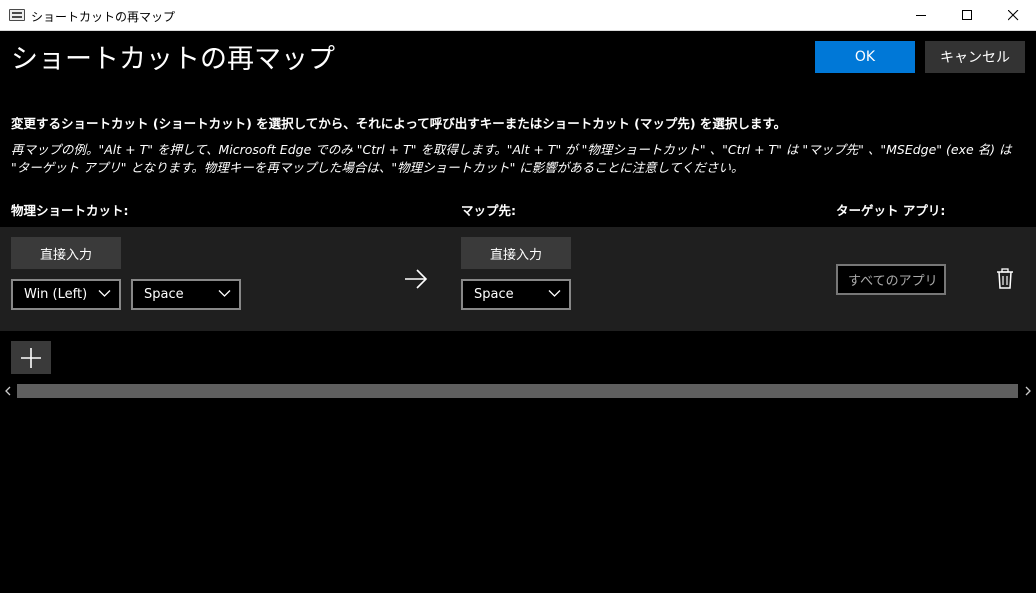 Image resolution: width=1036 pixels, height=593 pixels. I want to click on physical-key-dropdown-1: Win (Left), so click(66, 294).